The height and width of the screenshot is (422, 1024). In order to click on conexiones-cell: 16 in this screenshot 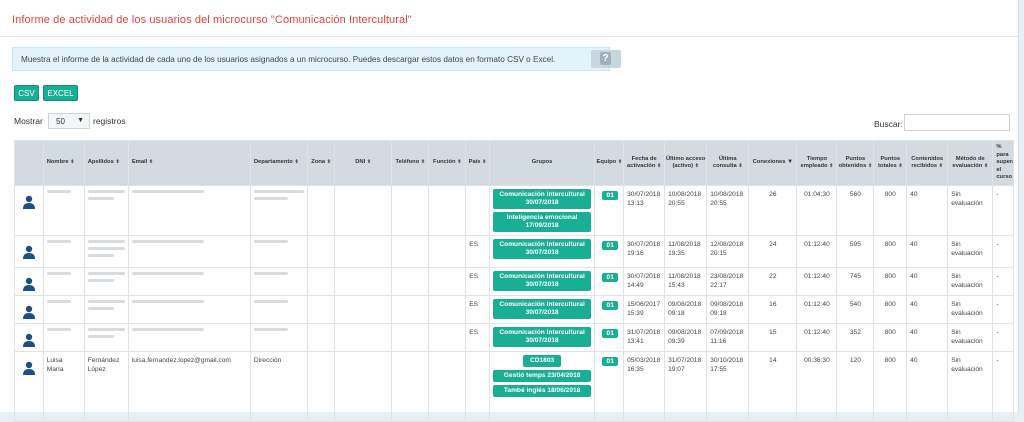, I will do `click(773, 309)`.